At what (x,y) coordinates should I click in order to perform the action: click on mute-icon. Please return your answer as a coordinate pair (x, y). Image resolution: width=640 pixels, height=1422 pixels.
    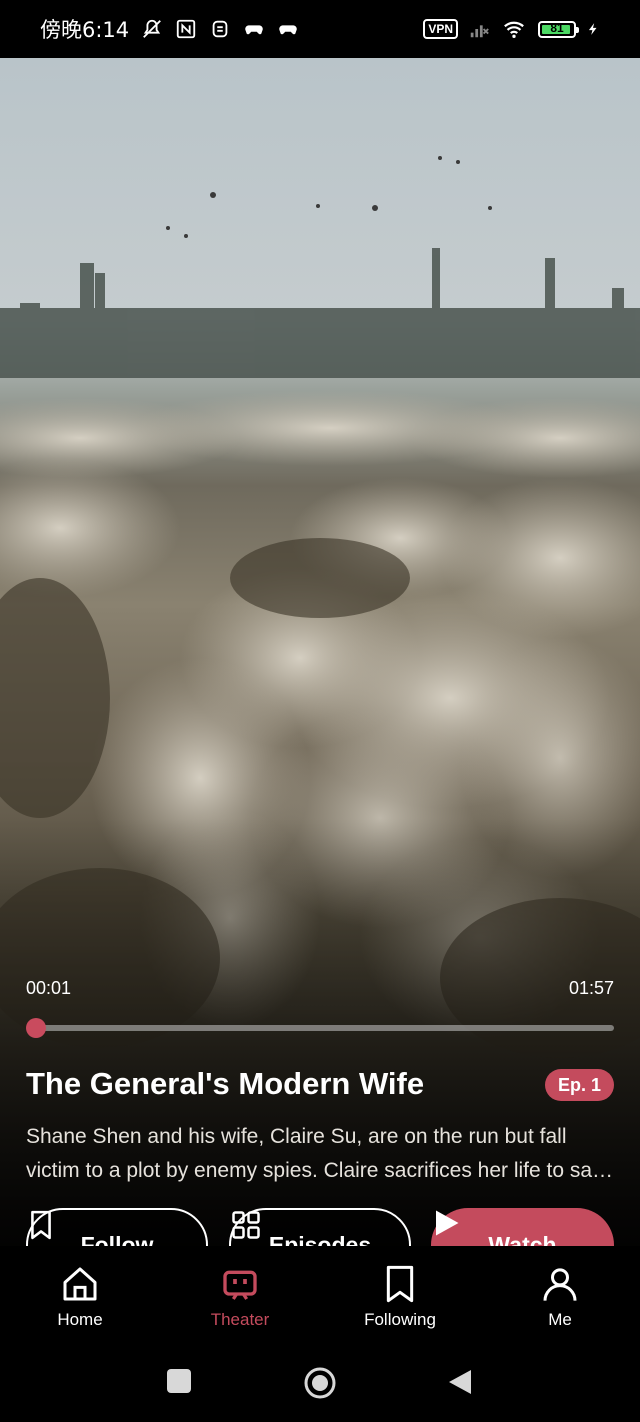
    Looking at the image, I should click on (152, 28).